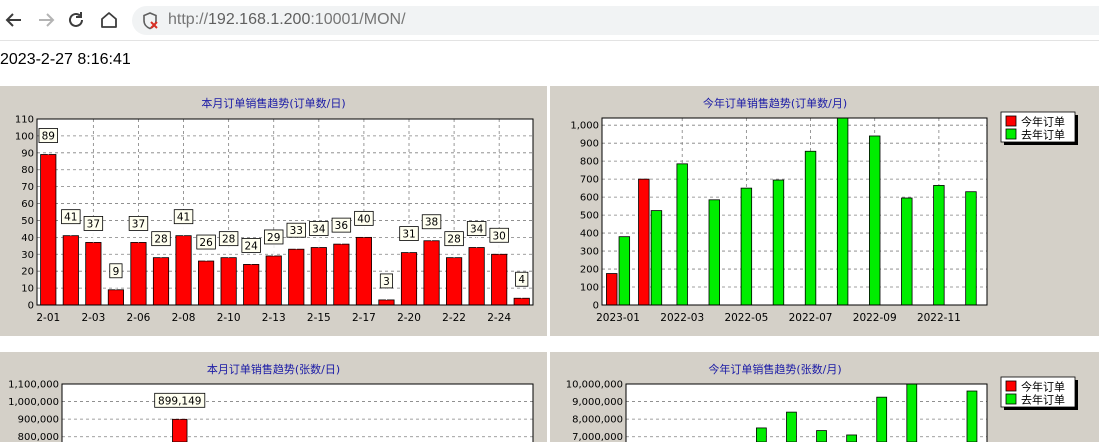 The image size is (1099, 442). What do you see at coordinates (431, 223) in the screenshot?
I see `data-label: 38` at bounding box center [431, 223].